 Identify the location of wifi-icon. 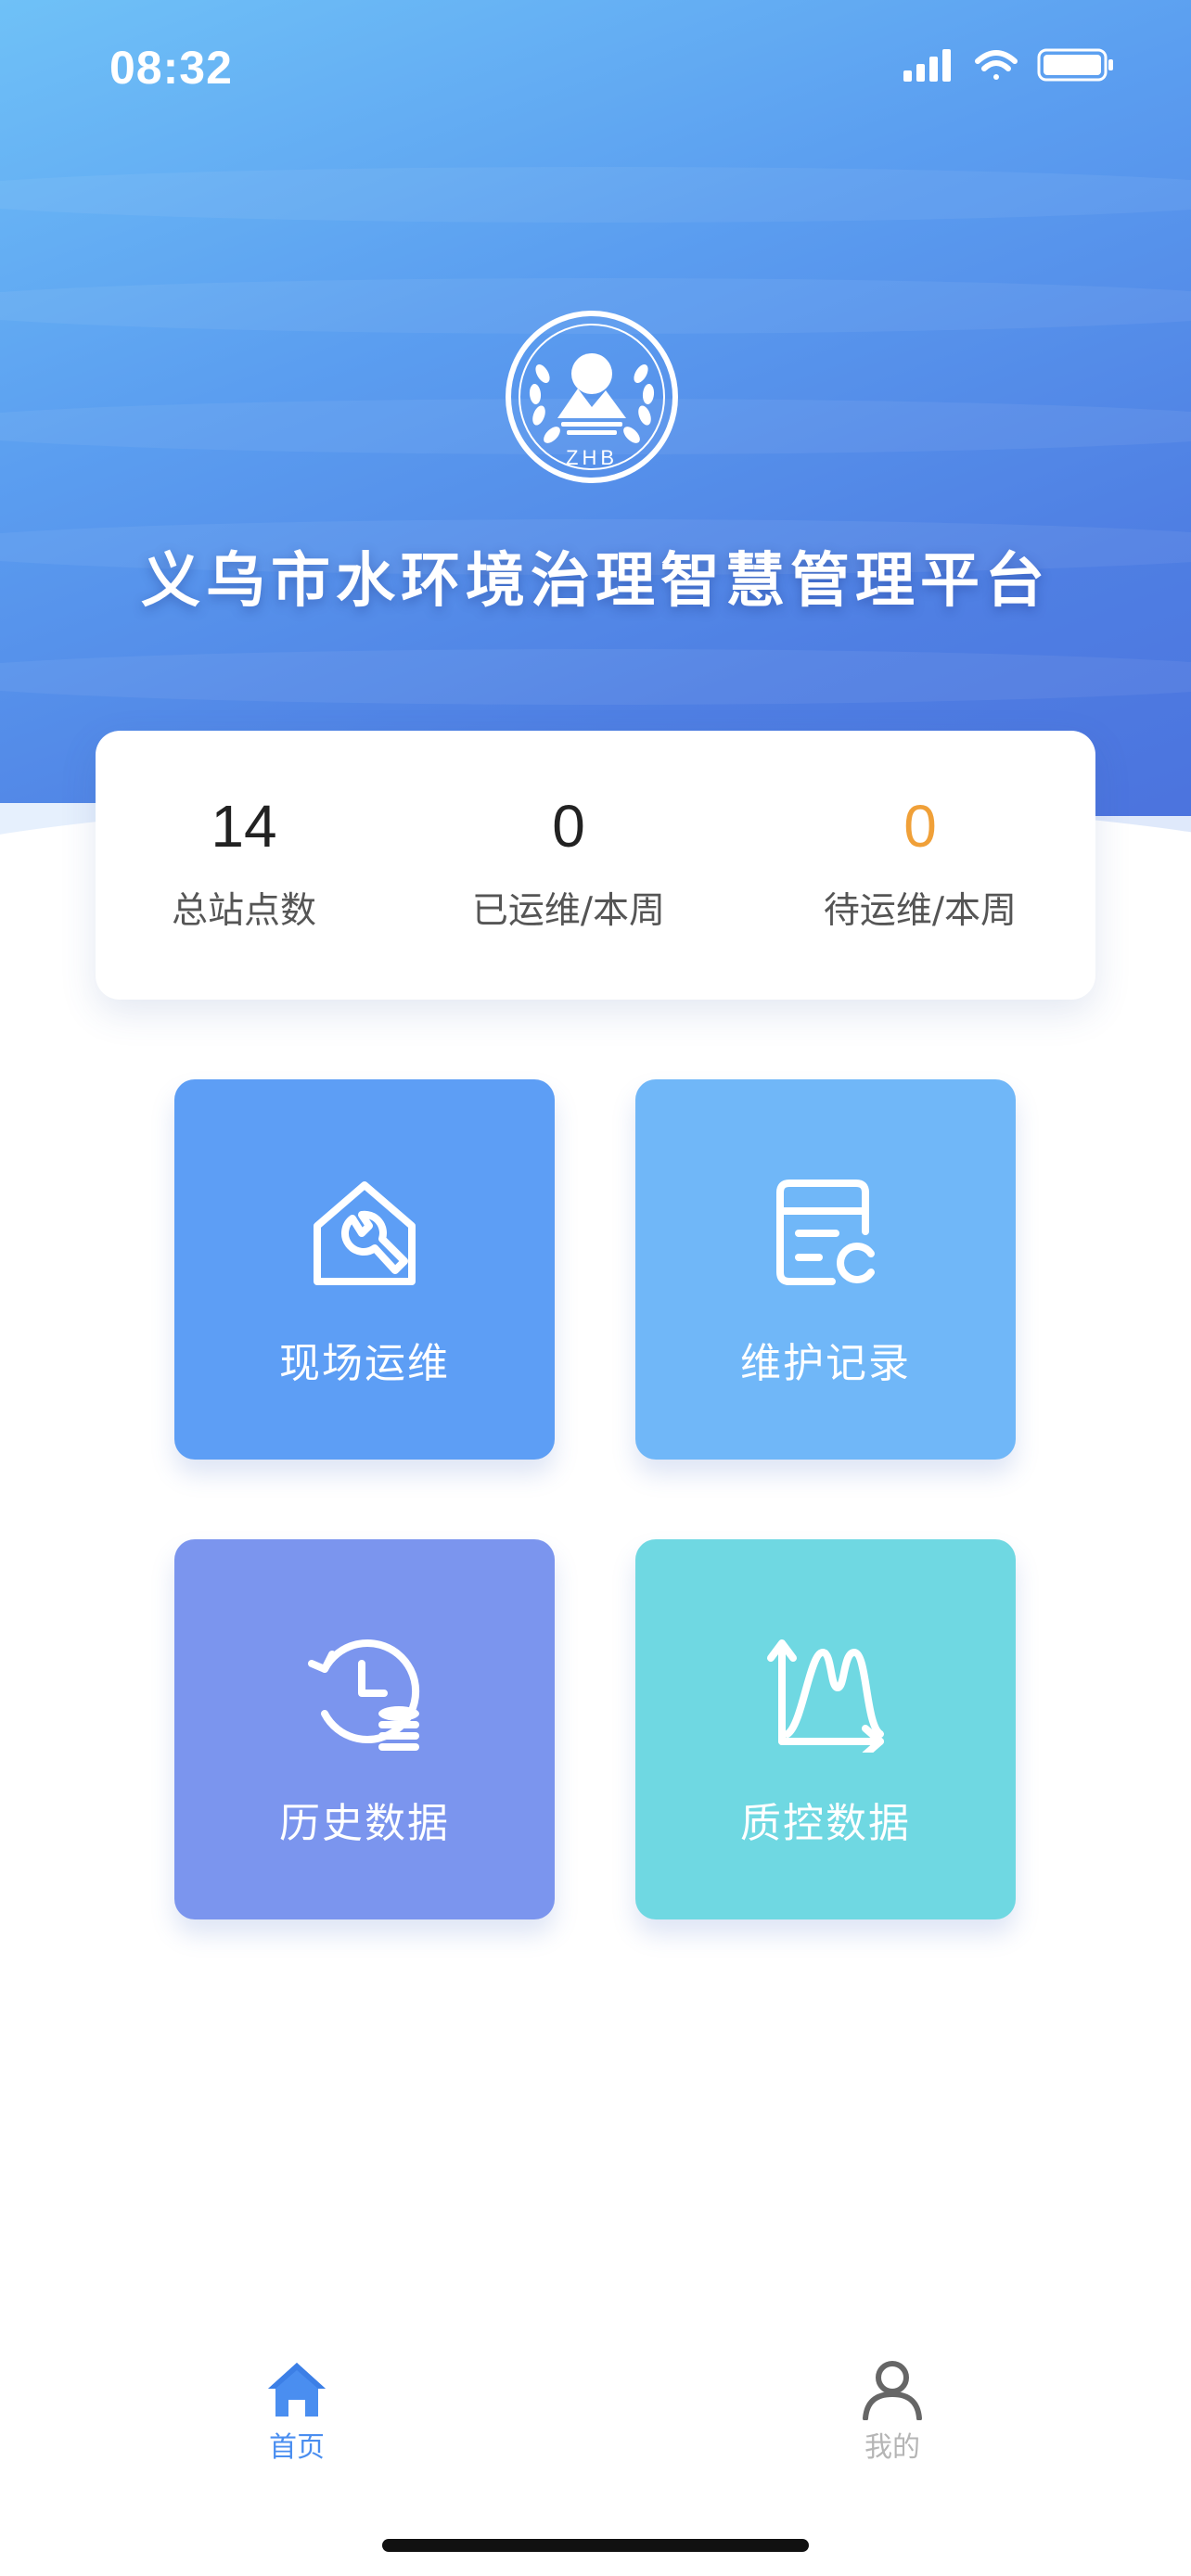
(996, 65).